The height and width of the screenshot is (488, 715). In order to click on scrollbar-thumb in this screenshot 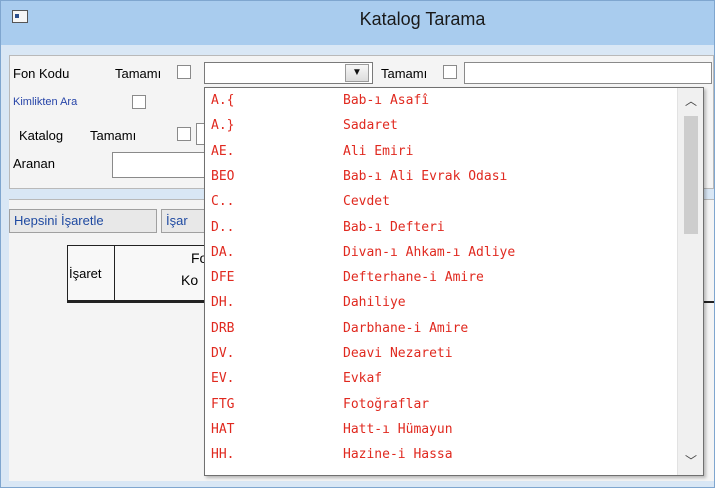, I will do `click(691, 175)`.